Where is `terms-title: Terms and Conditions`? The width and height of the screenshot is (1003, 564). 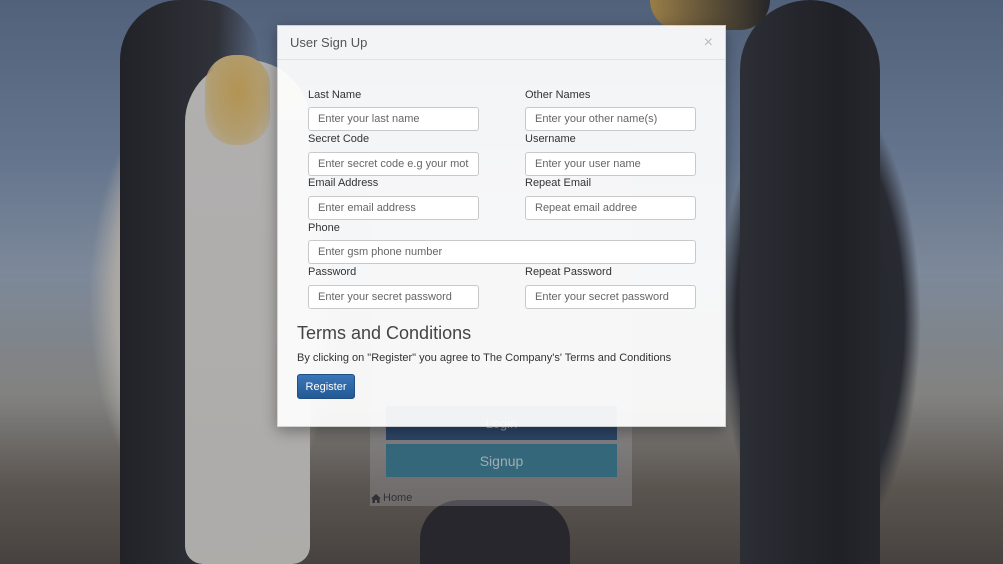
terms-title: Terms and Conditions is located at coordinates (384, 333).